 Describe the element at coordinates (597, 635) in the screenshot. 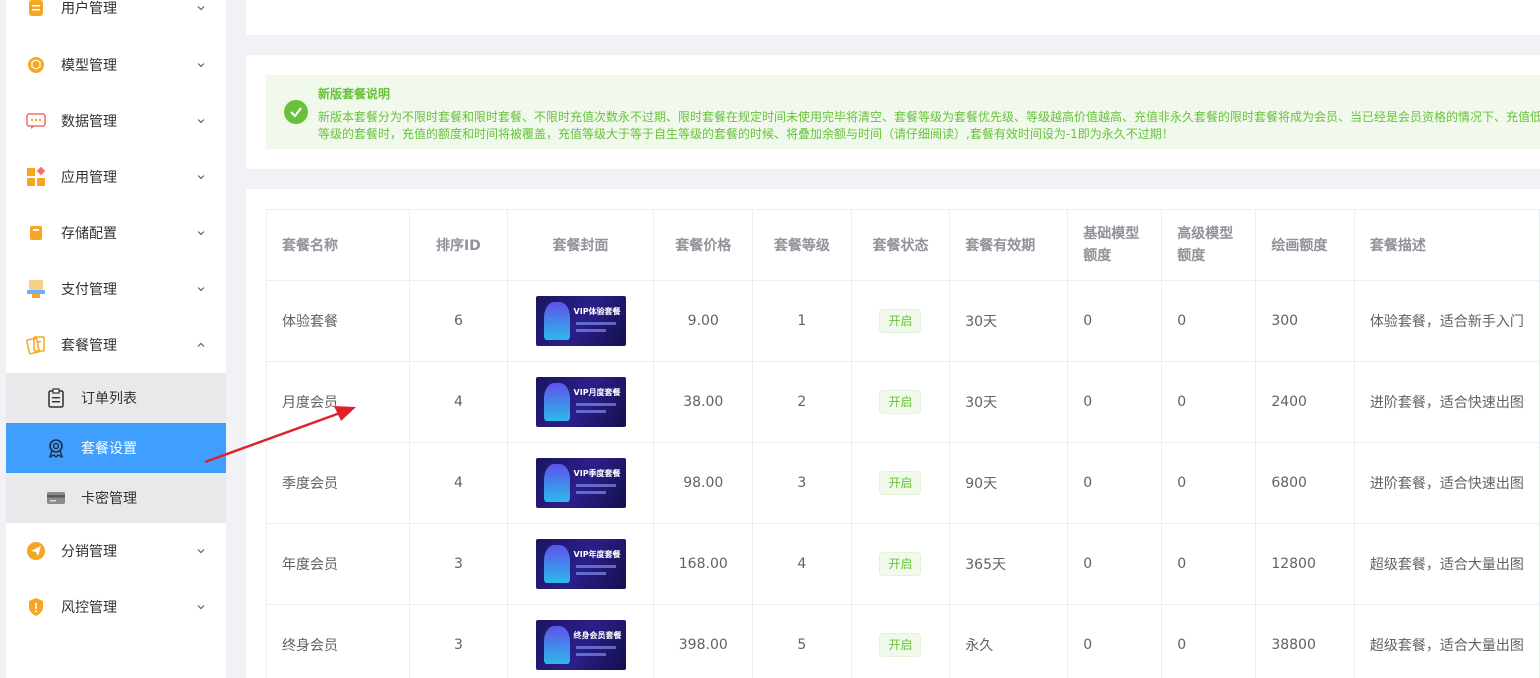

I see `cover-title: 终身会员套餐` at that location.